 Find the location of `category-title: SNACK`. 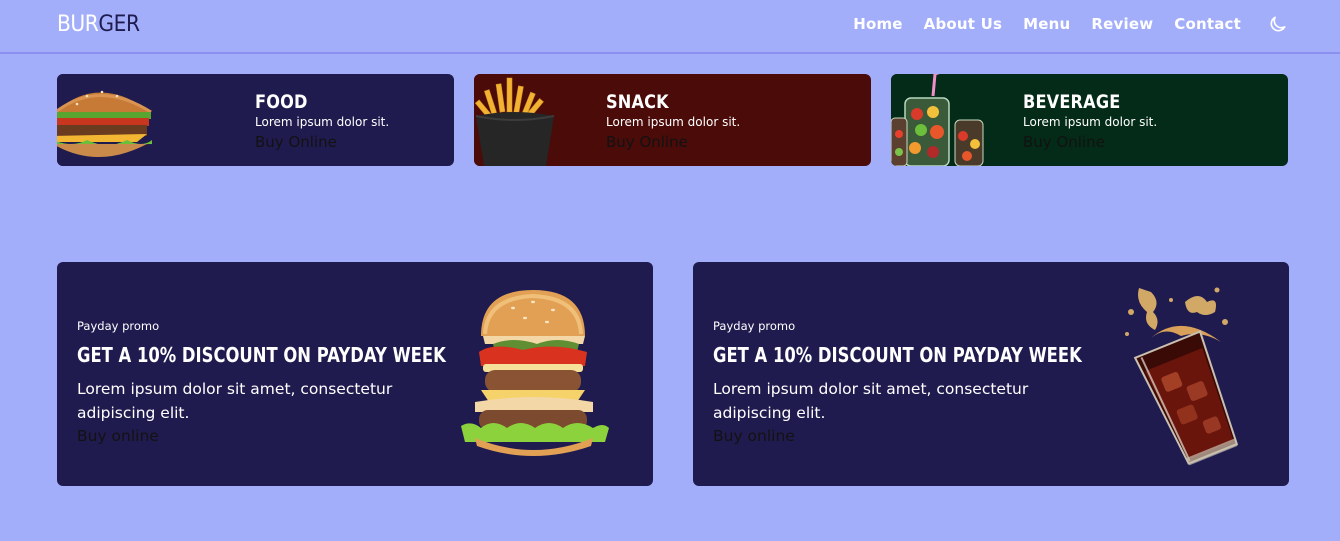

category-title: SNACK is located at coordinates (637, 102).